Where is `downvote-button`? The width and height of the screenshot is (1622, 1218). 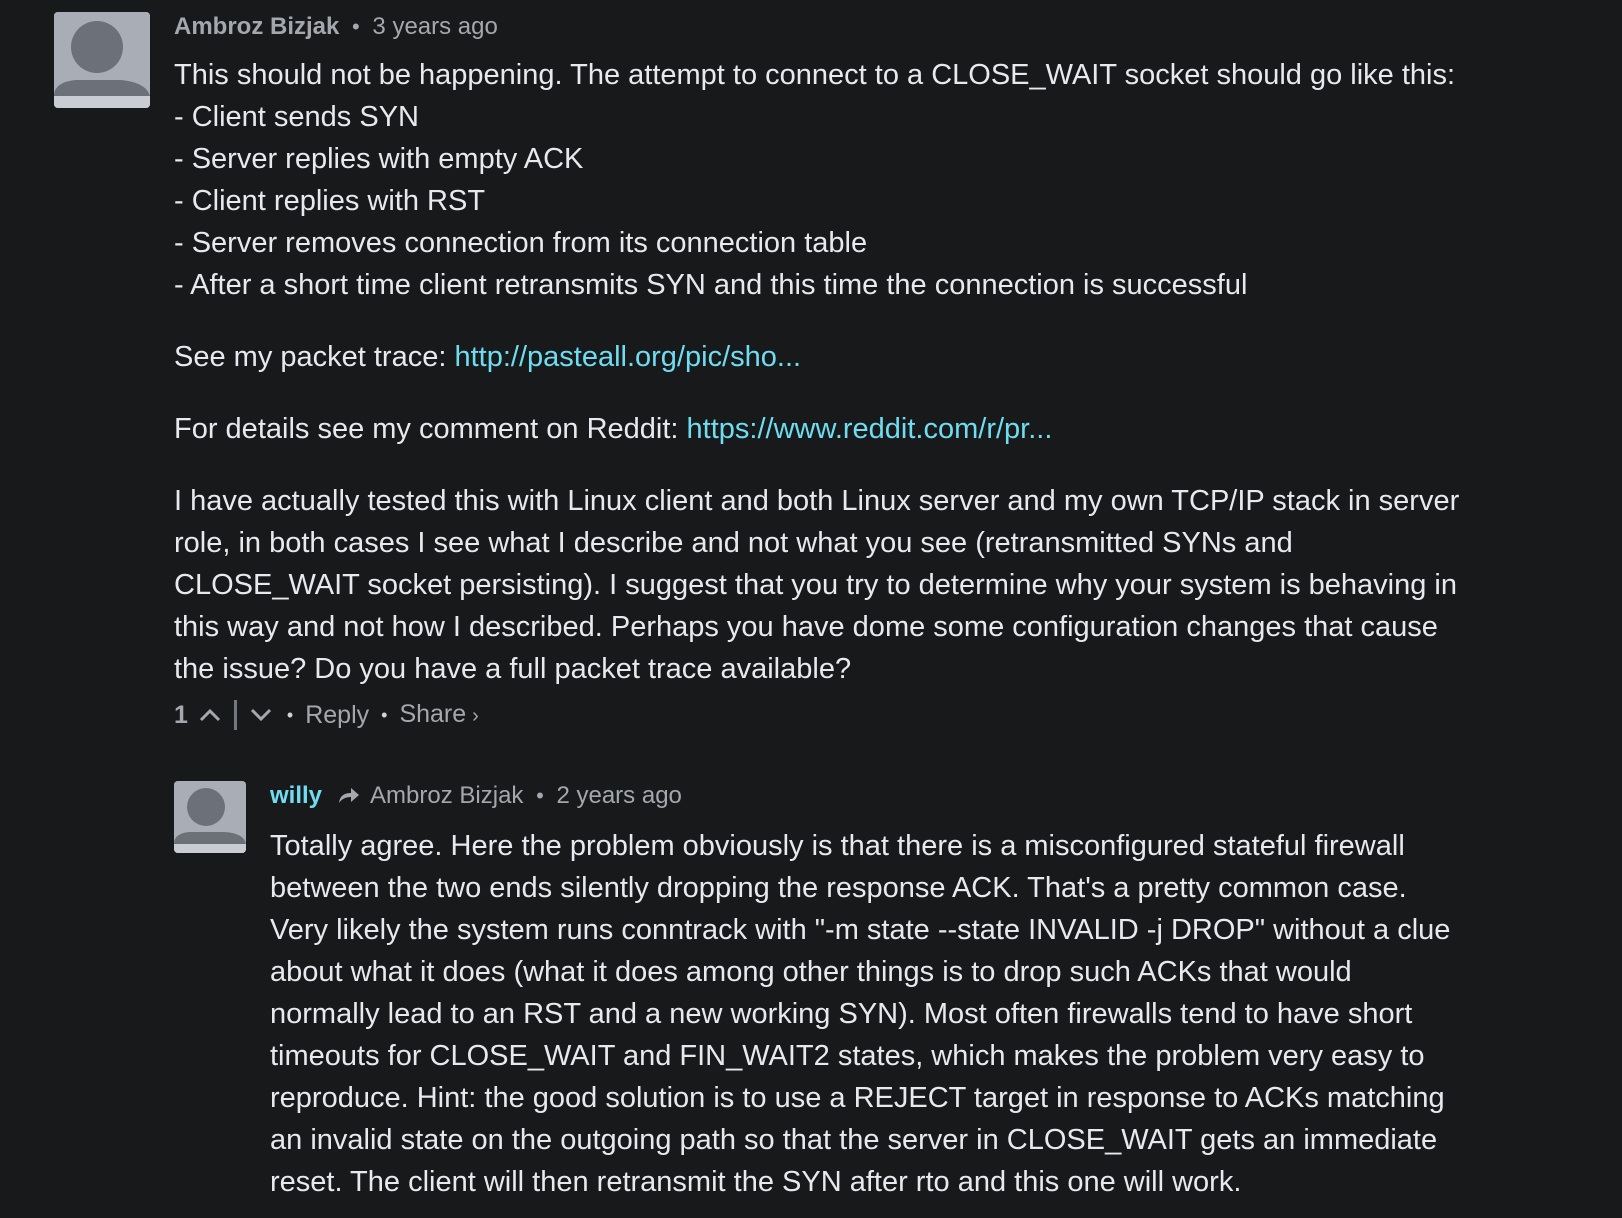
downvote-button is located at coordinates (261, 715).